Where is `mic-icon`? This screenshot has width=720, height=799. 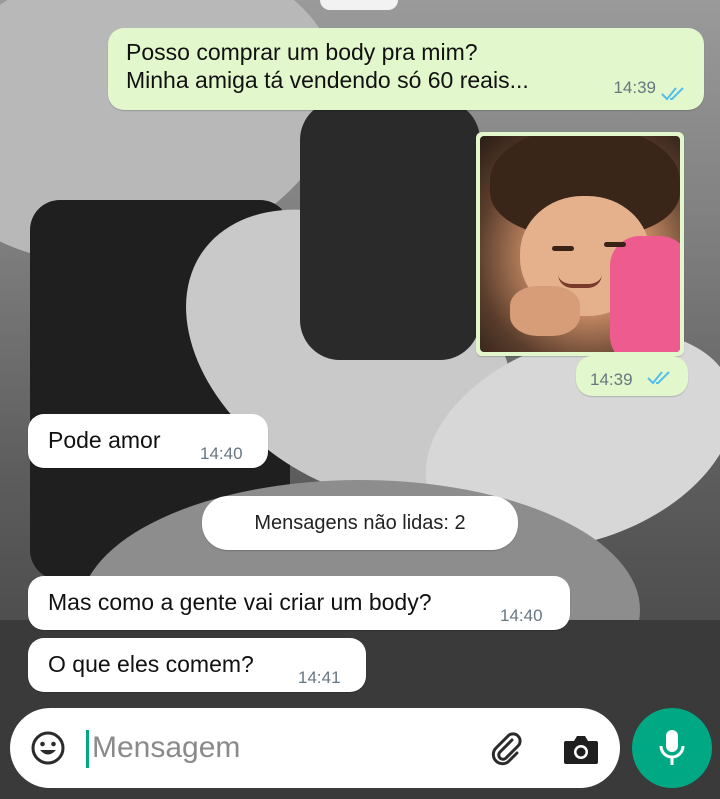 mic-icon is located at coordinates (672, 747).